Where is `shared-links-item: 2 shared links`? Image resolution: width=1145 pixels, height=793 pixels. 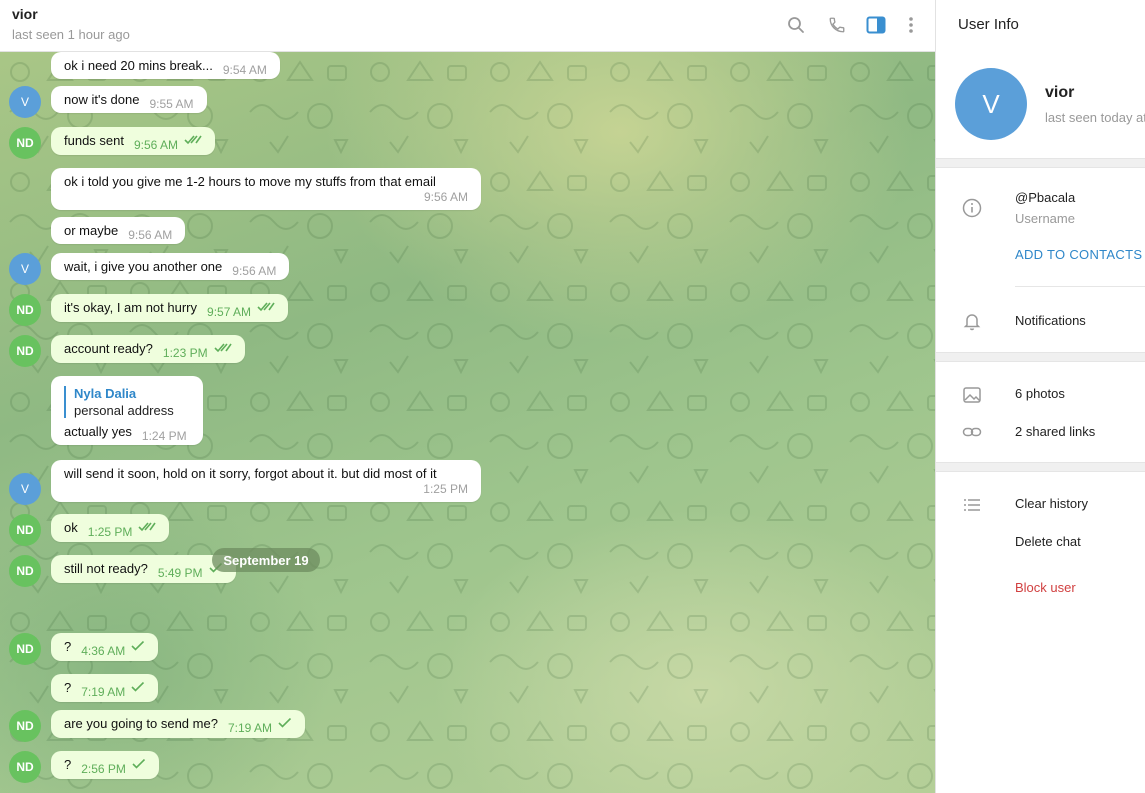
shared-links-item: 2 shared links is located at coordinates (1055, 431).